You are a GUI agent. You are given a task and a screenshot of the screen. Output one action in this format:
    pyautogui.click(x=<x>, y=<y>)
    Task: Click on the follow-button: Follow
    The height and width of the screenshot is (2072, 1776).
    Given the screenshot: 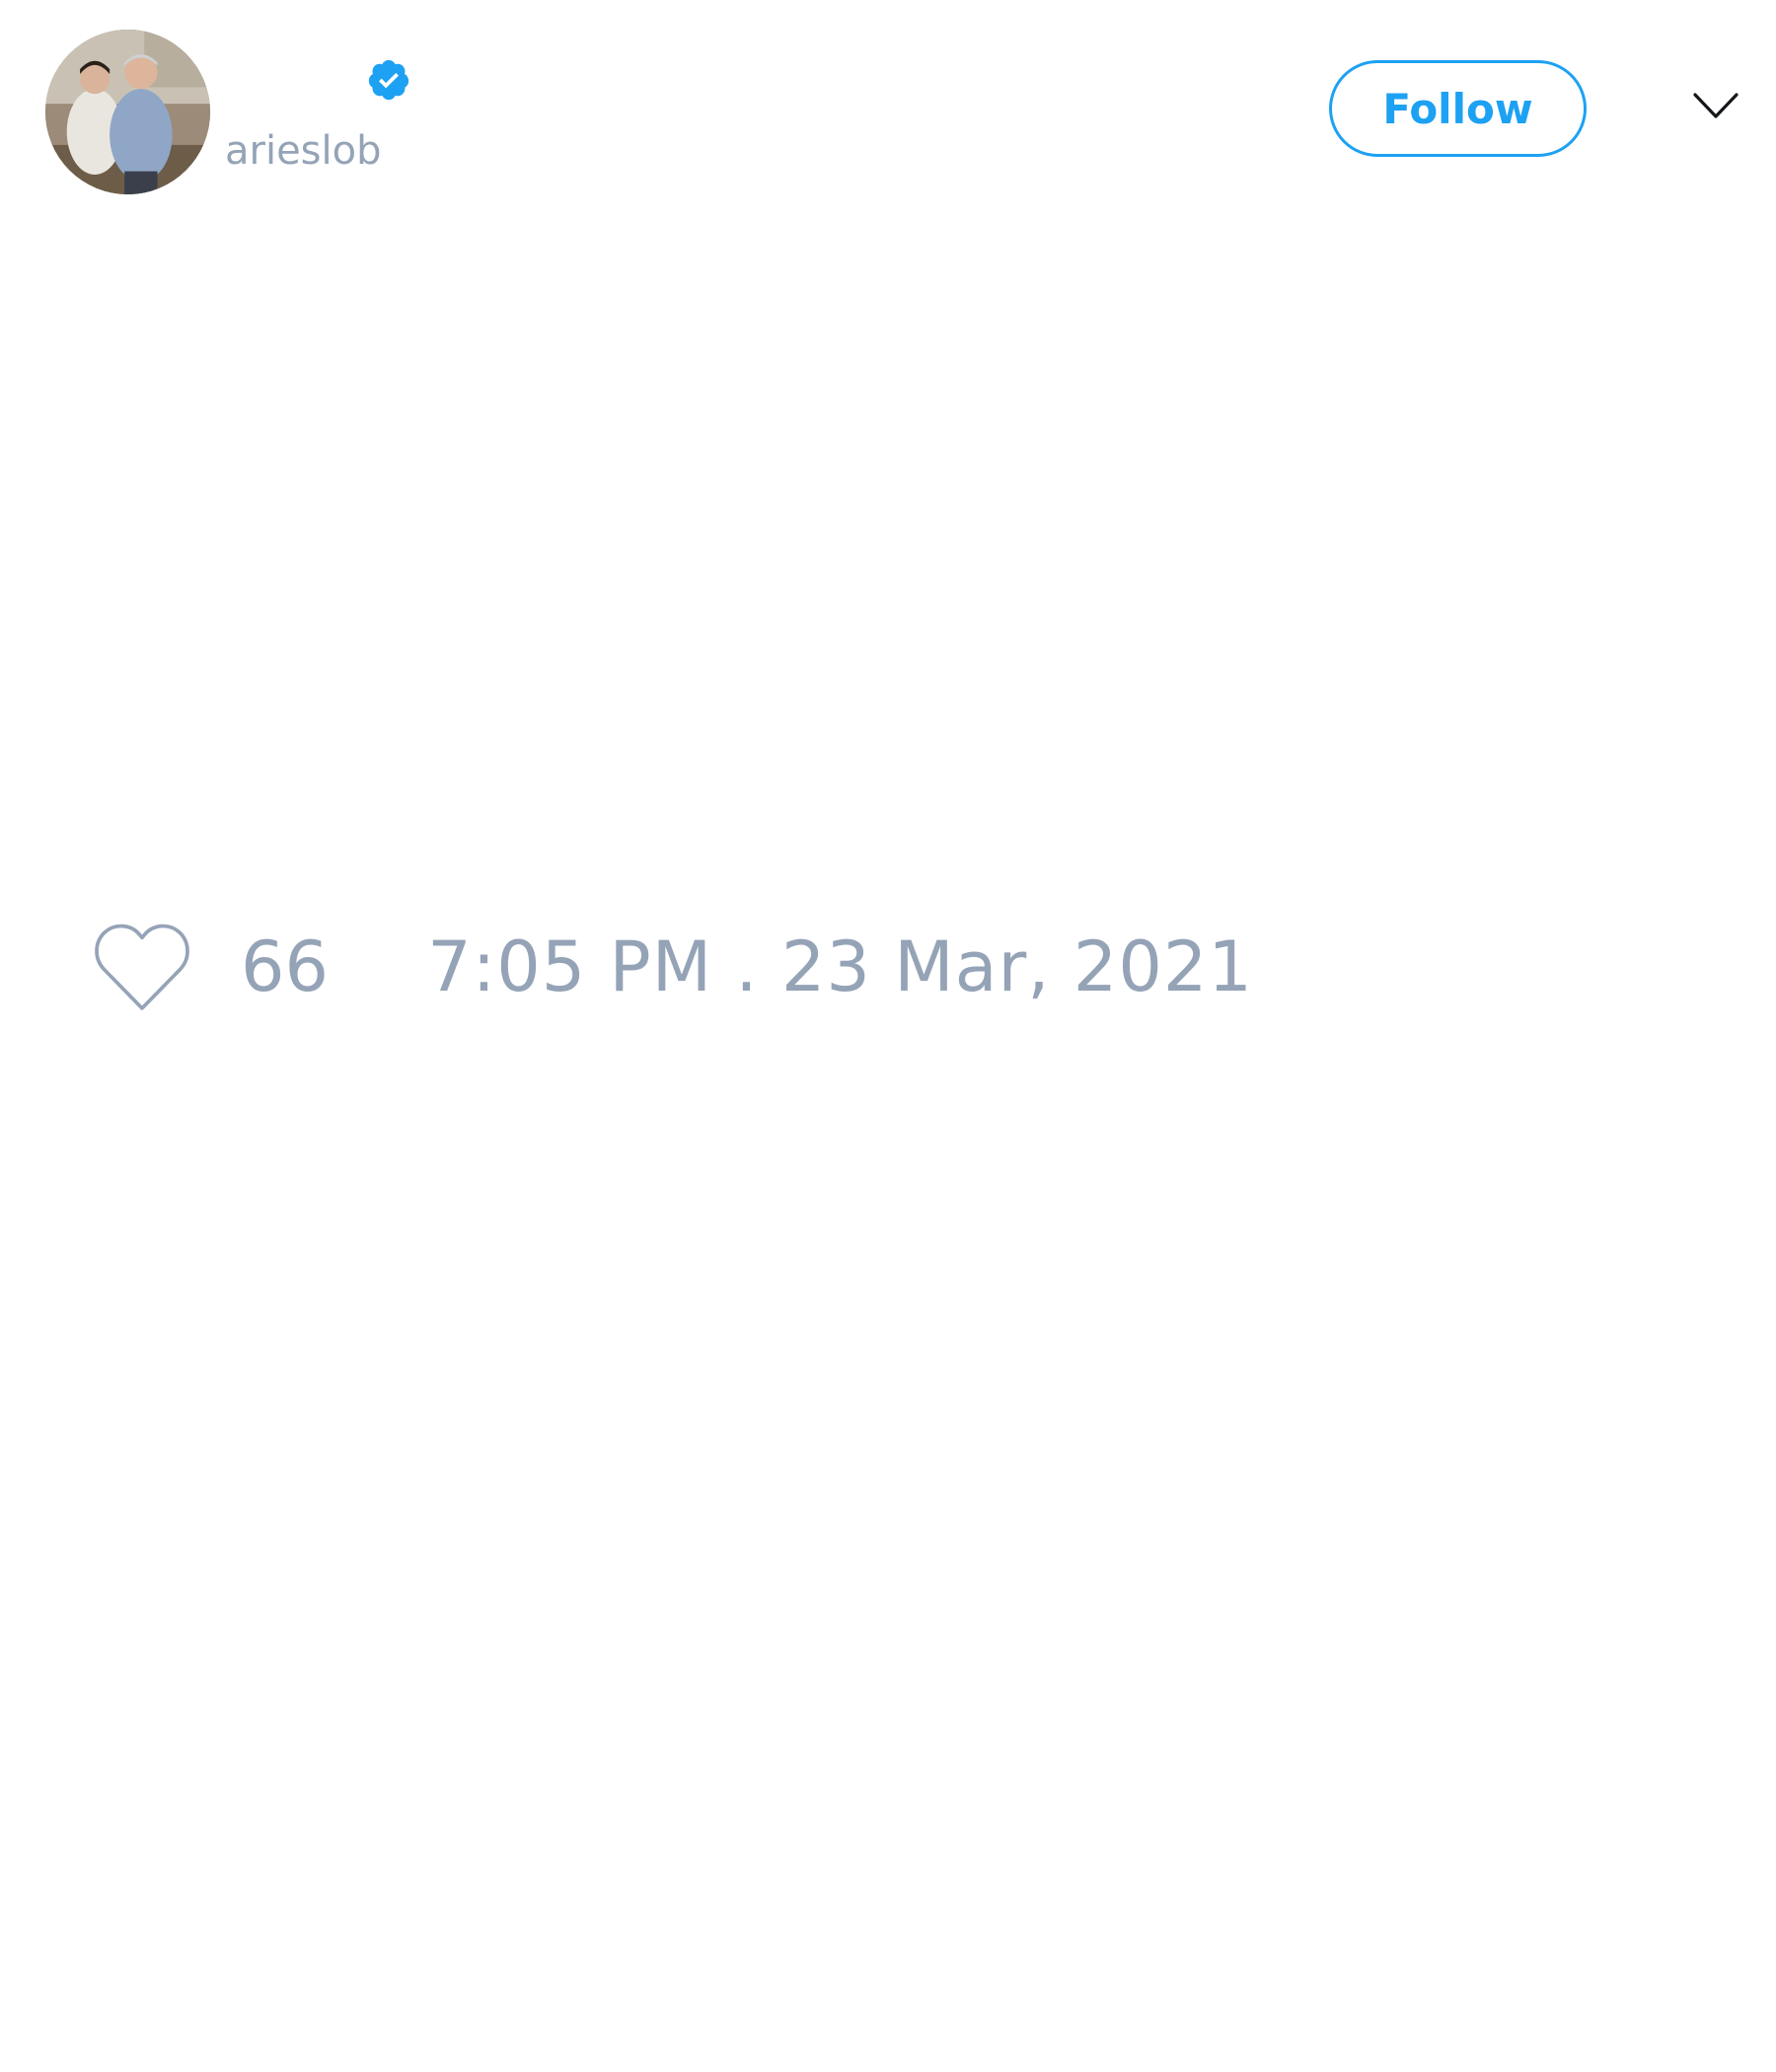 What is the action you would take?
    pyautogui.click(x=1458, y=109)
    